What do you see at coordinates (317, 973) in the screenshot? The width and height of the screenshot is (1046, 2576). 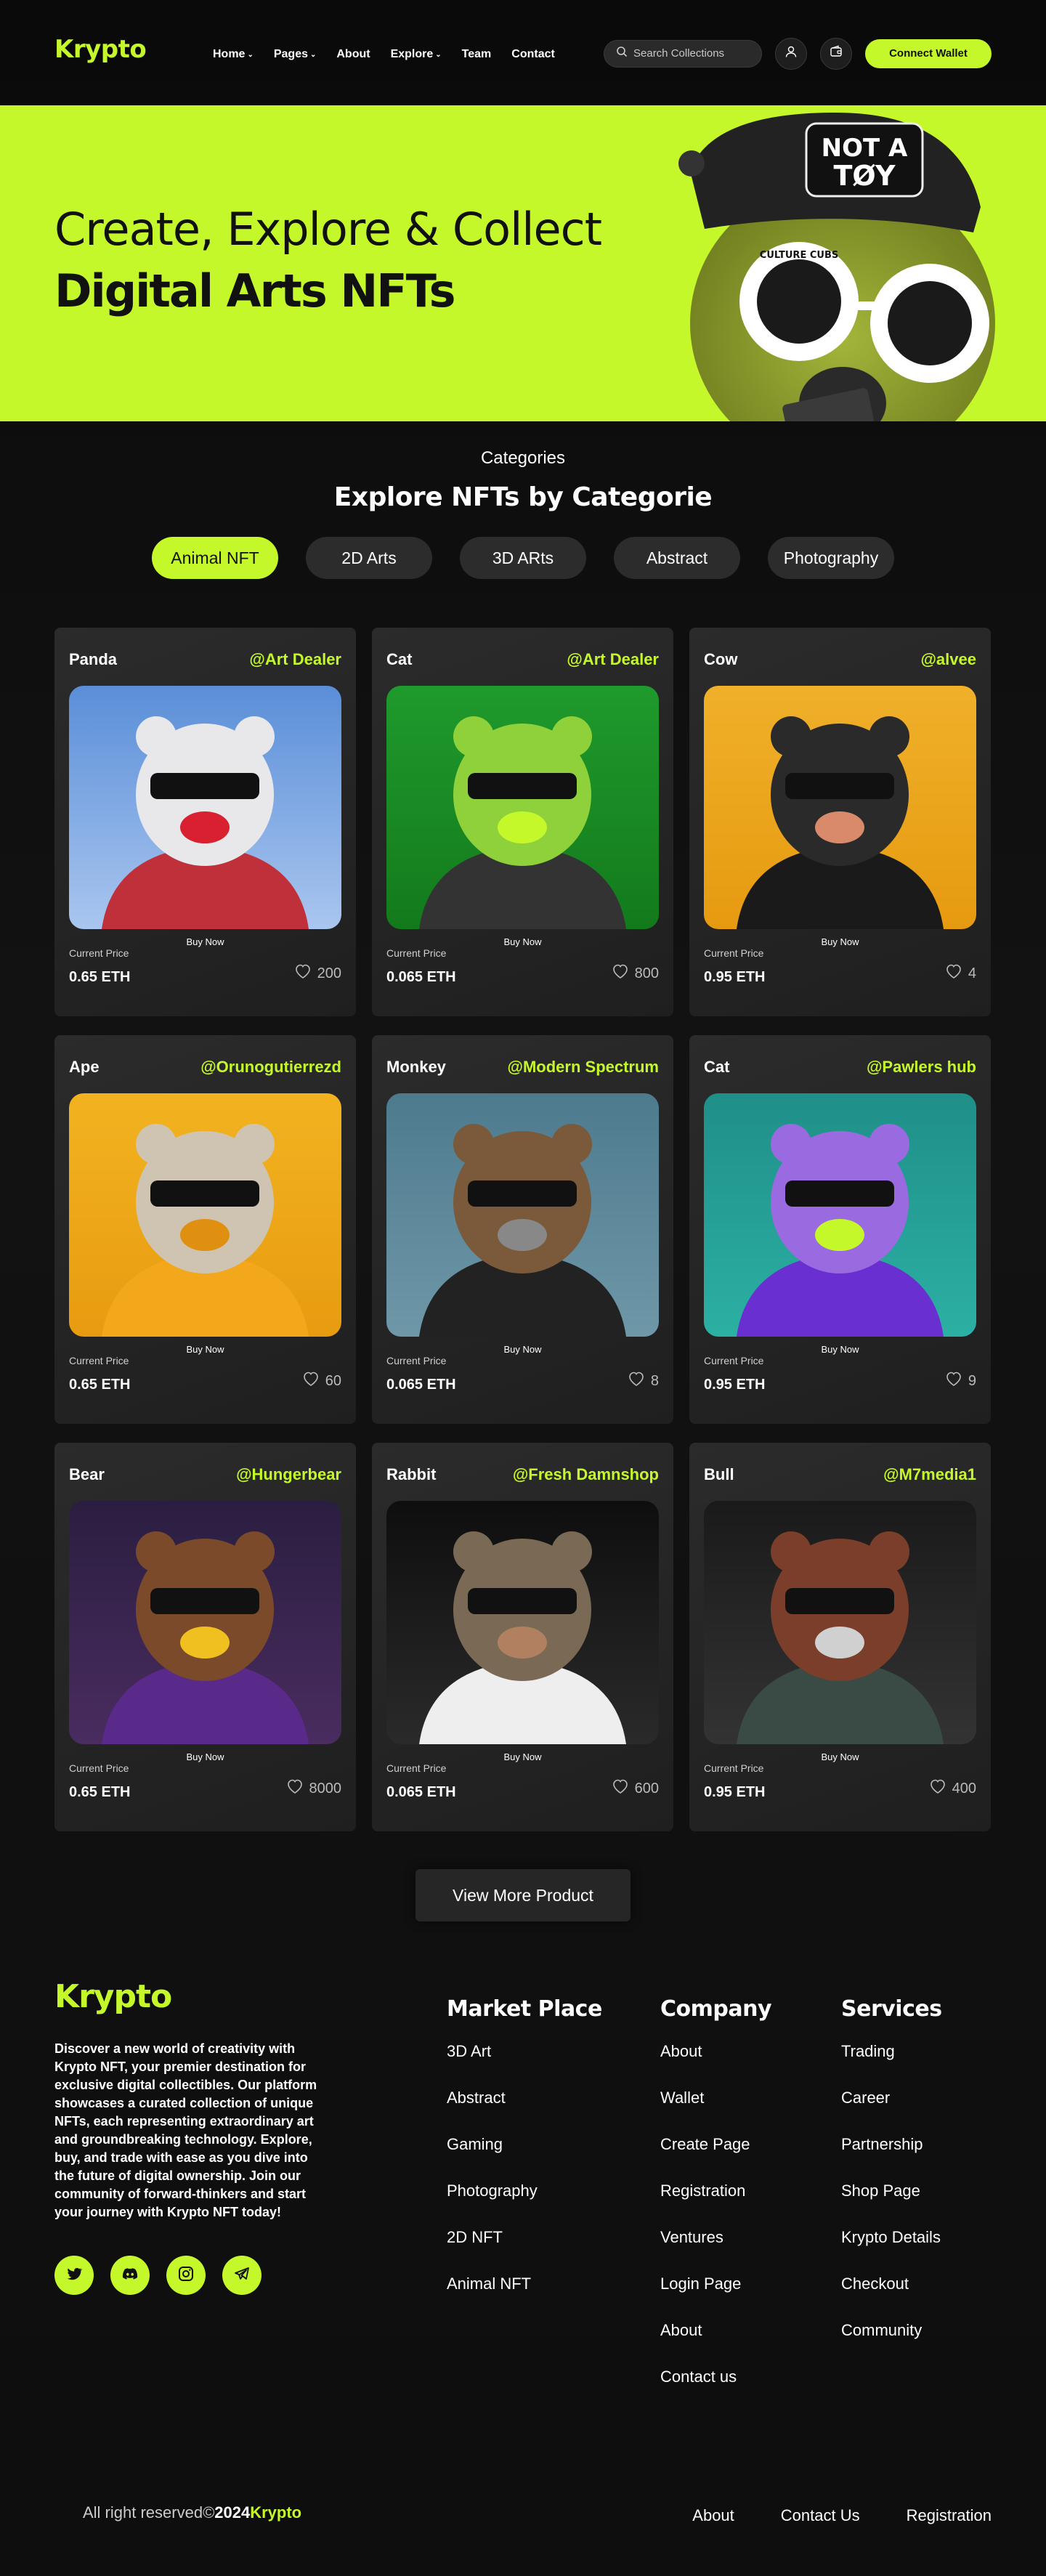 I see `like-button: 200` at bounding box center [317, 973].